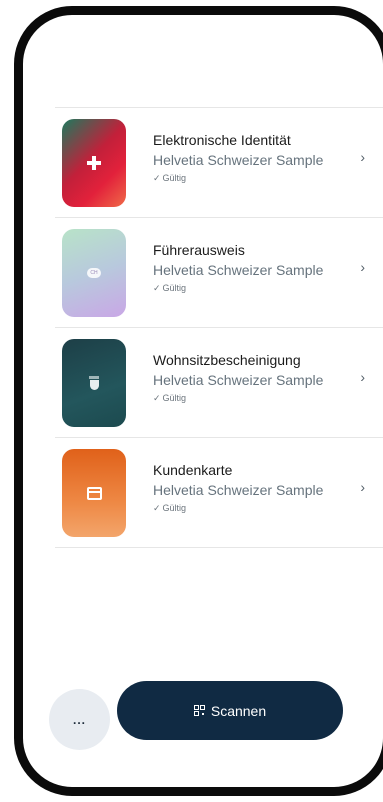  What do you see at coordinates (199, 250) in the screenshot?
I see `credential-title: Führerausweis` at bounding box center [199, 250].